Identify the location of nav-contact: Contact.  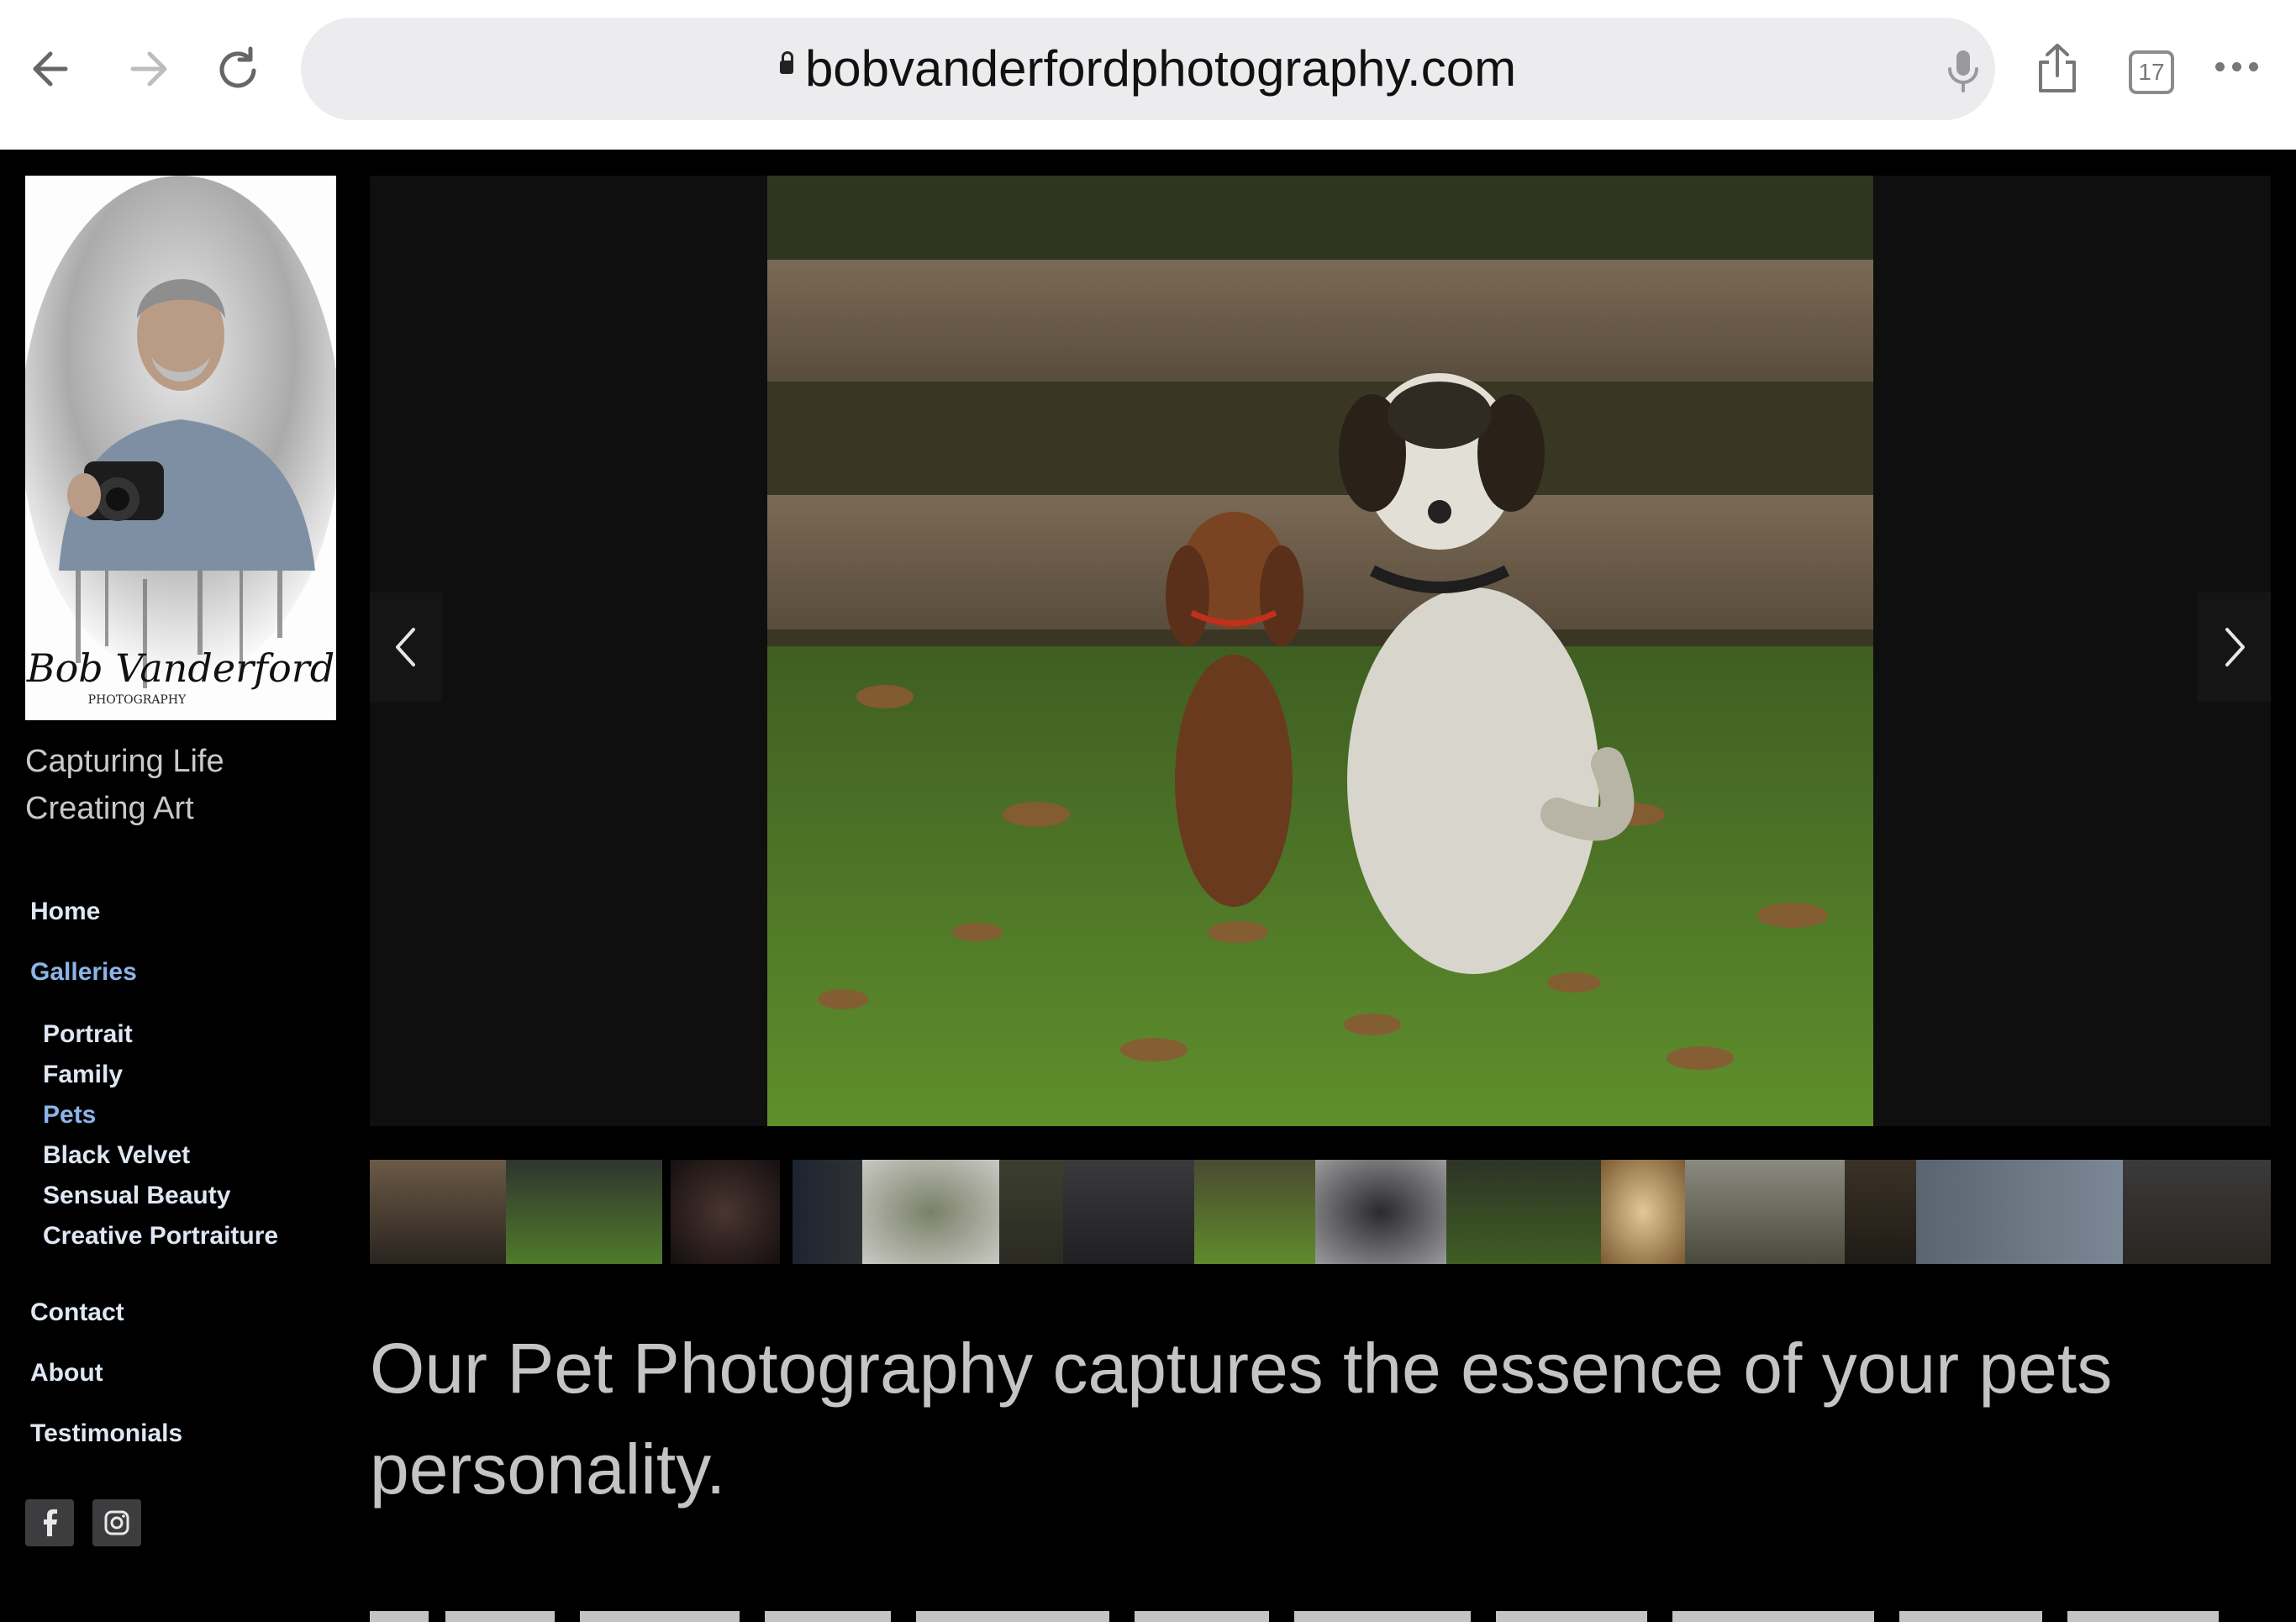
(77, 1312).